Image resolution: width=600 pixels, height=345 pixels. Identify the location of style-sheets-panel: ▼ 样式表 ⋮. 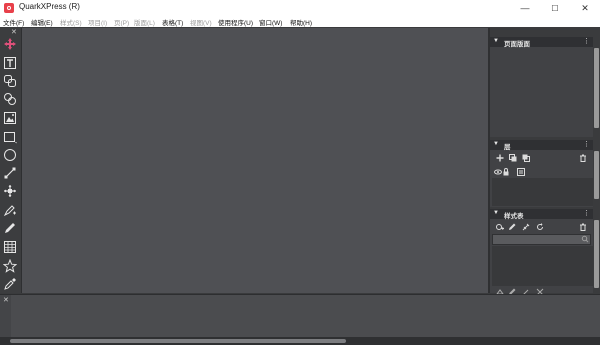
(541, 252).